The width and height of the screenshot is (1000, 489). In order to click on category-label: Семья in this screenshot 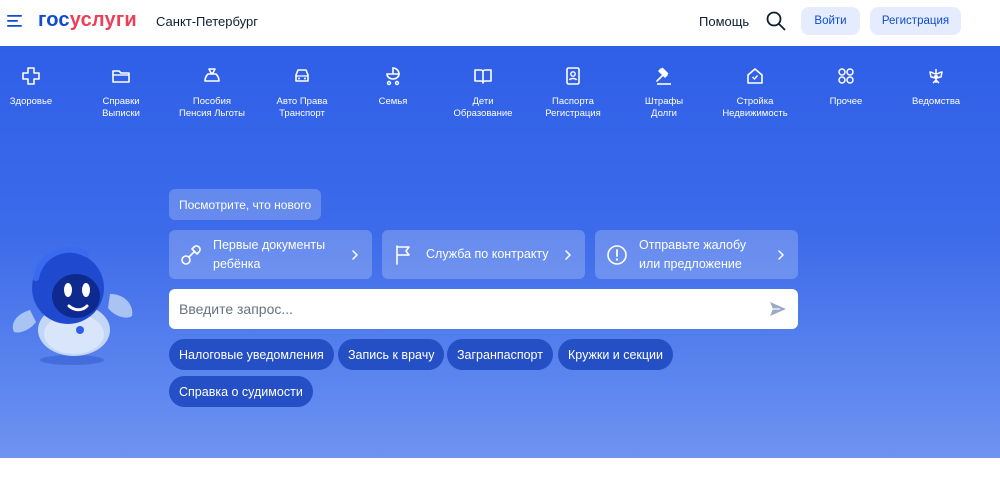, I will do `click(393, 101)`.